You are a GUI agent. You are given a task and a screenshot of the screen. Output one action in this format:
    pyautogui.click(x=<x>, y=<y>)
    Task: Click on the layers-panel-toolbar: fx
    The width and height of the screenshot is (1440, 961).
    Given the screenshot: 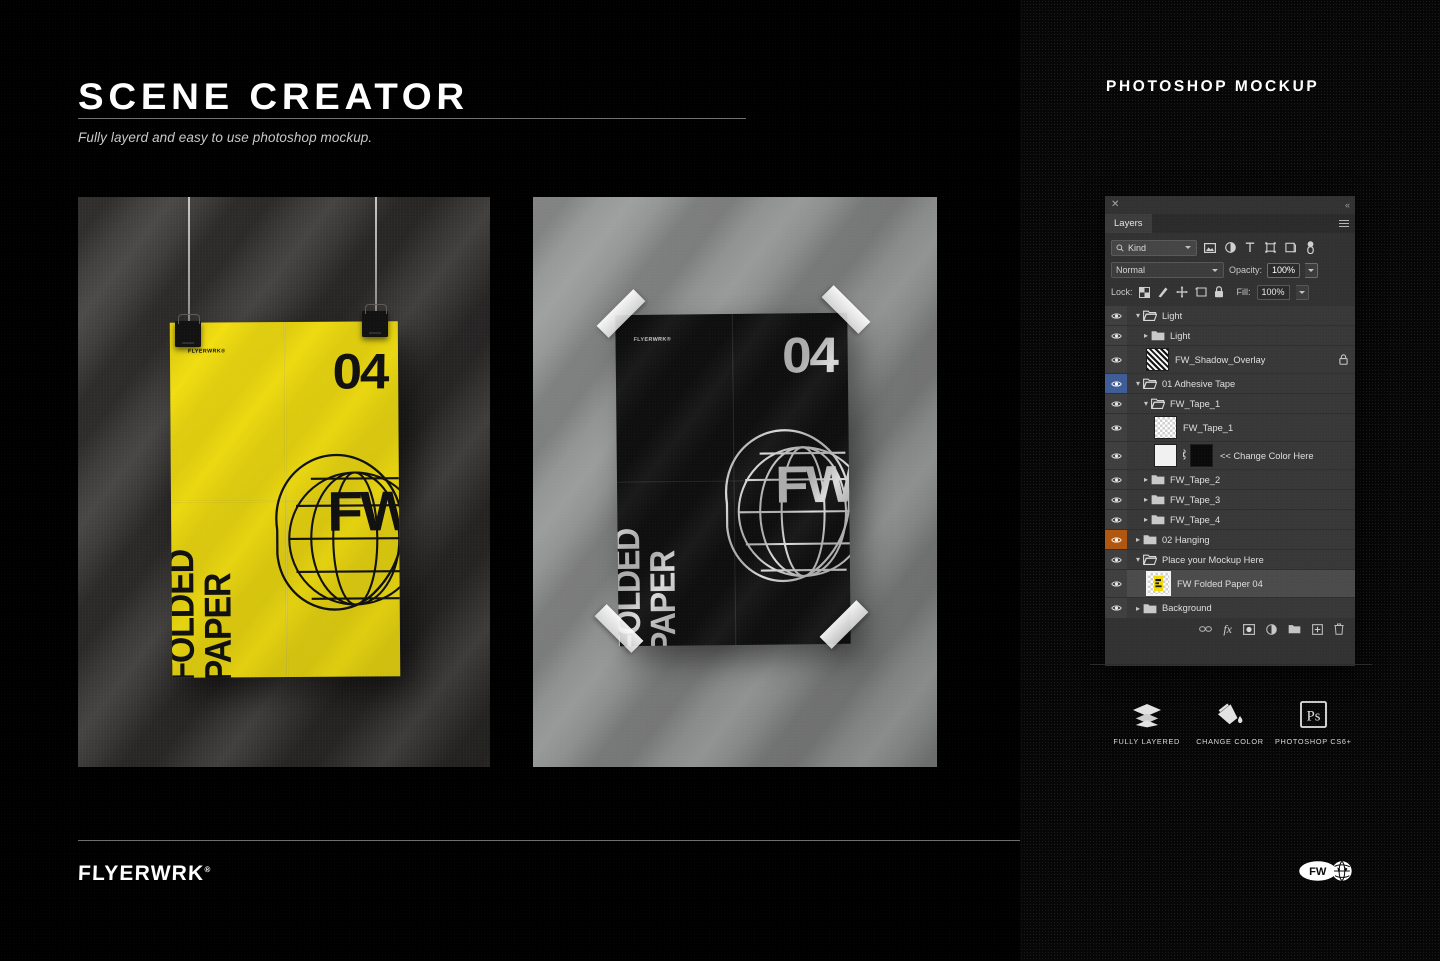 What is the action you would take?
    pyautogui.click(x=1230, y=629)
    